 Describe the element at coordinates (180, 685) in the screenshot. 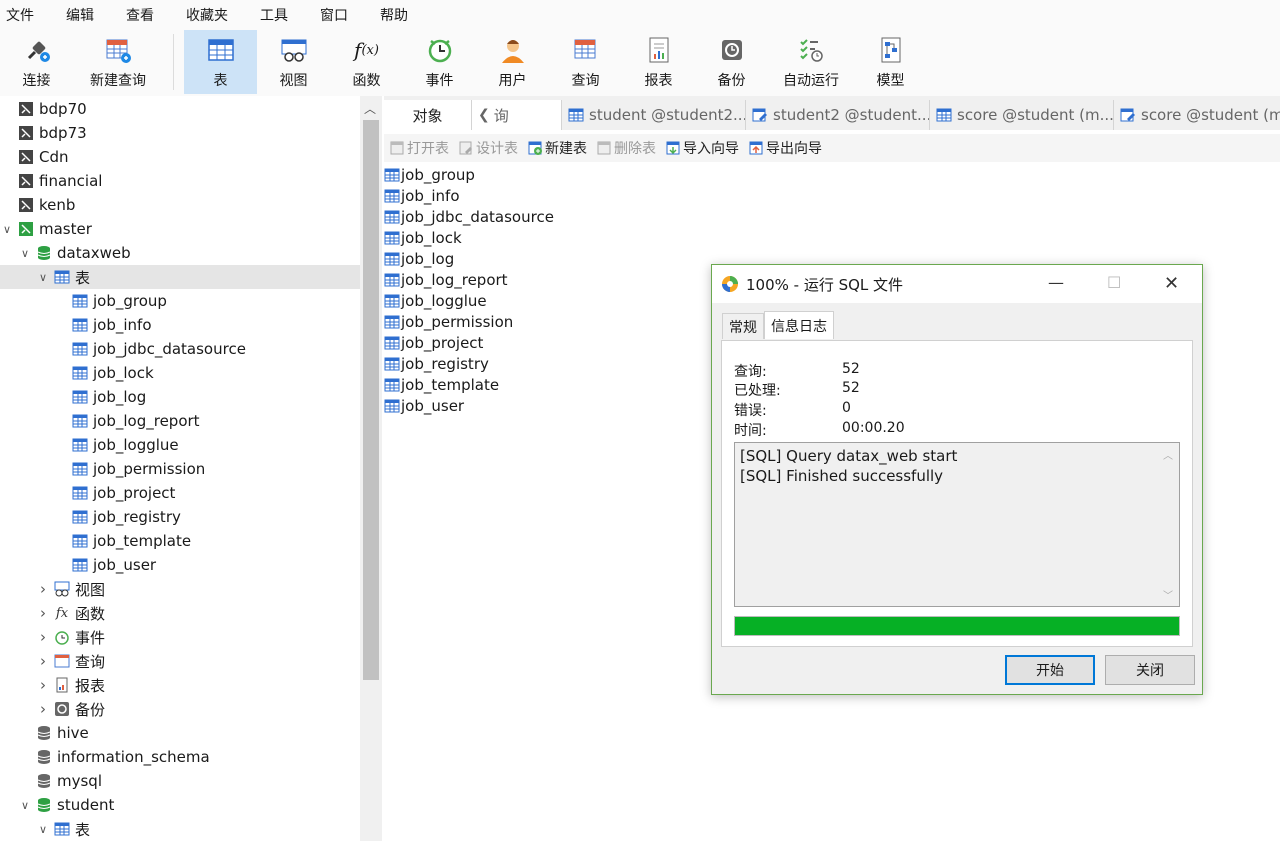

I see `tree-group-item: › 报表` at that location.